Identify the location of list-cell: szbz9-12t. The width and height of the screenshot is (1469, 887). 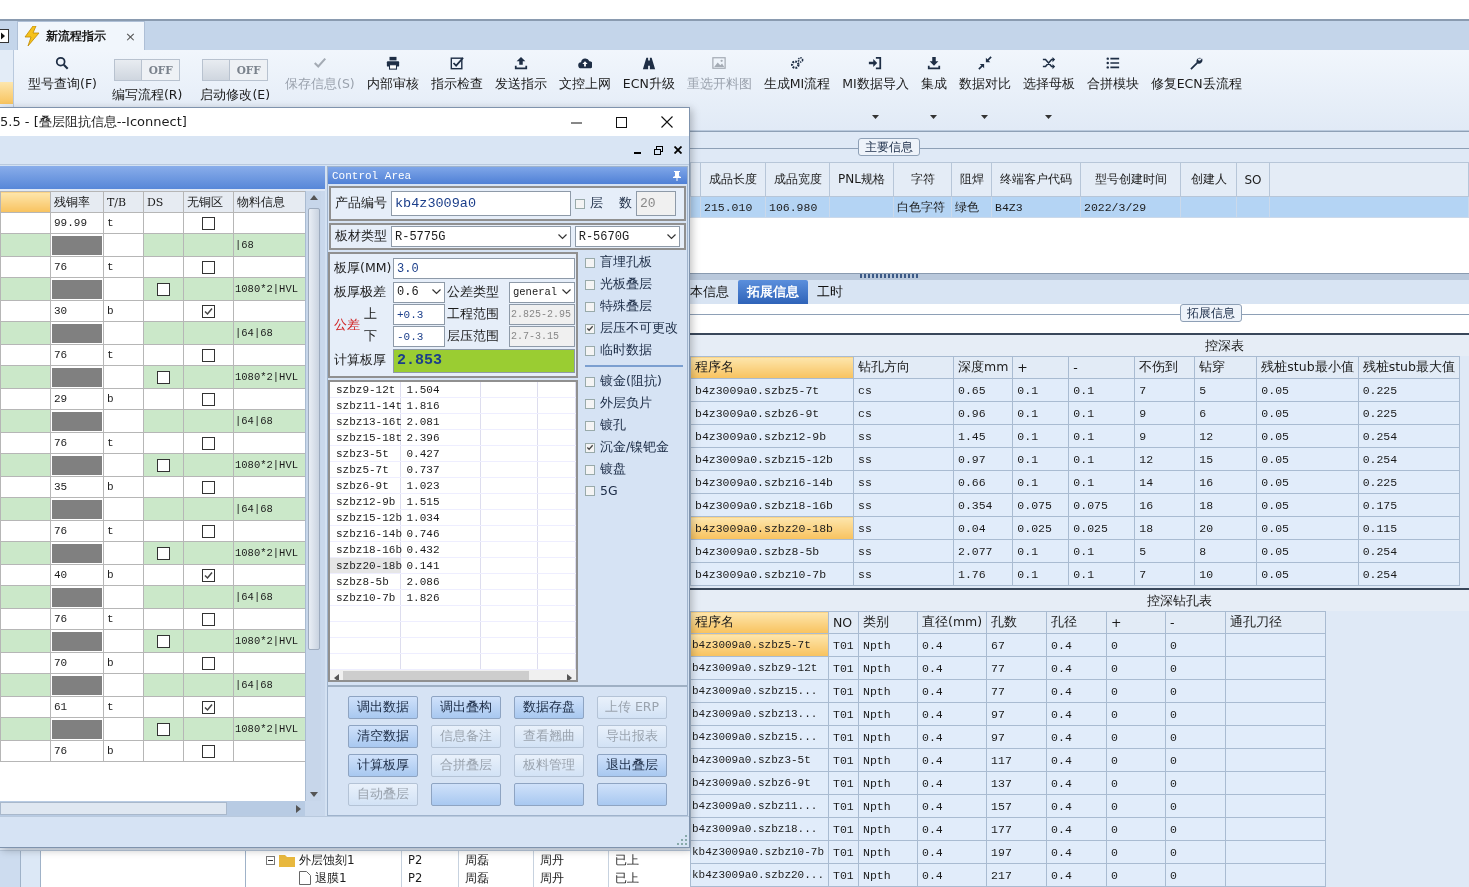
(365, 390).